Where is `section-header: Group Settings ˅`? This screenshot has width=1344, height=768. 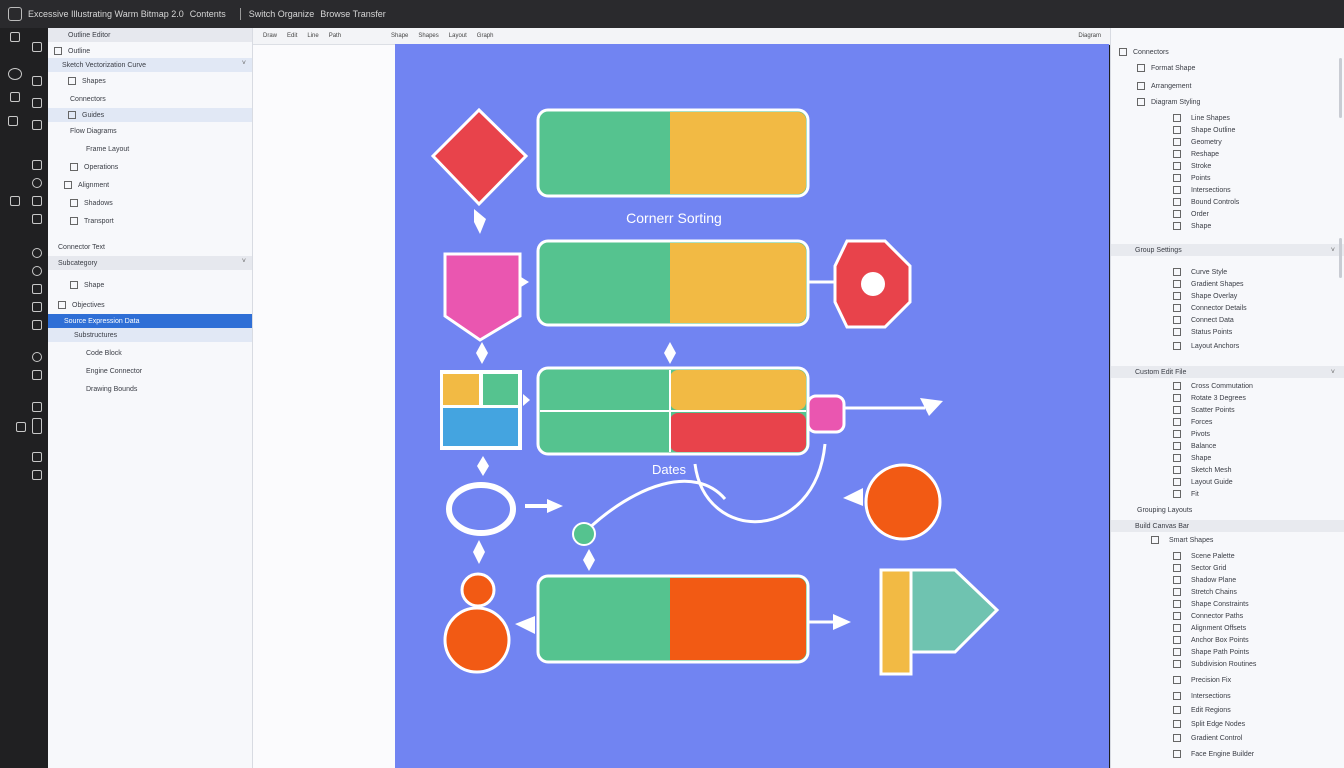 section-header: Group Settings ˅ is located at coordinates (1227, 250).